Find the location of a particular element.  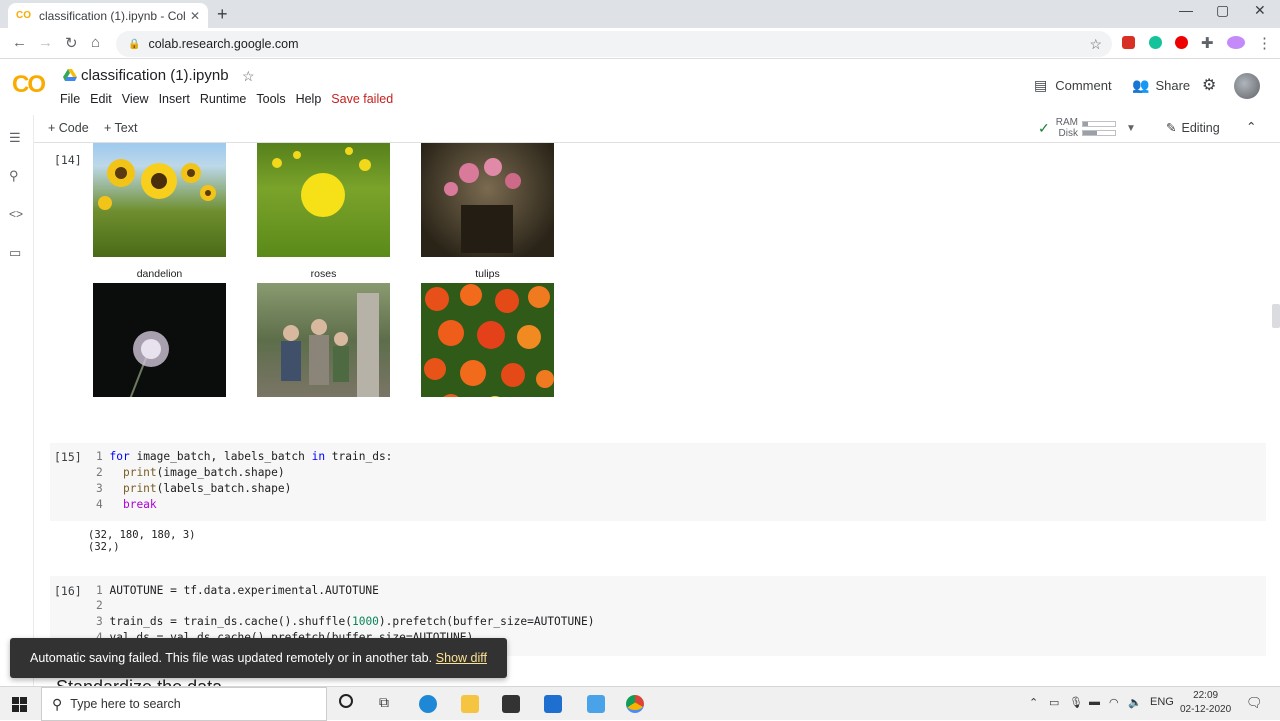

cell-16-exec-count: [16] is located at coordinates (68, 591).